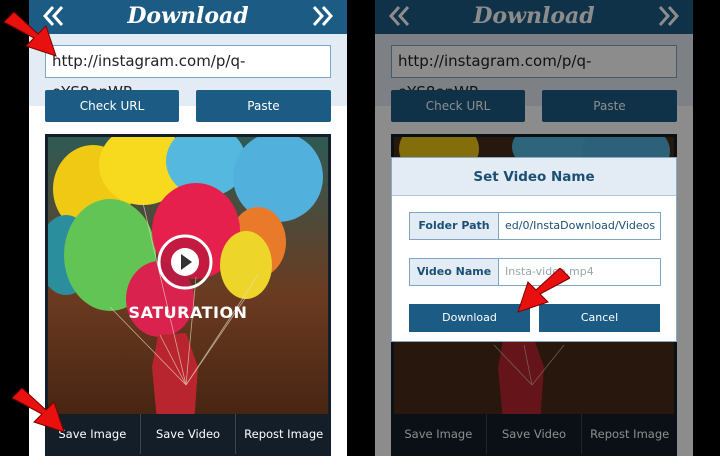 This screenshot has width=720, height=456. I want to click on play-button, so click(185, 262).